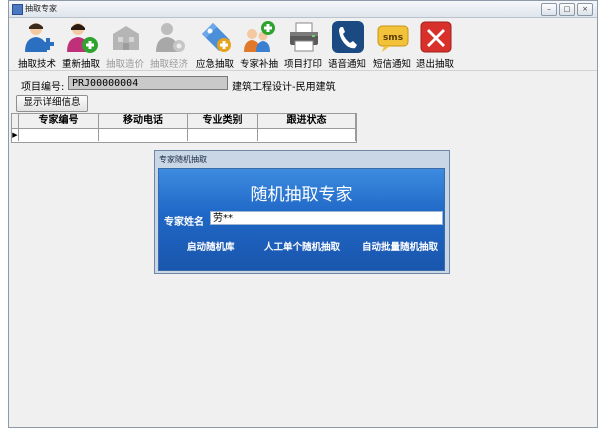 The height and width of the screenshot is (429, 600). I want to click on printer-icon, so click(304, 37).